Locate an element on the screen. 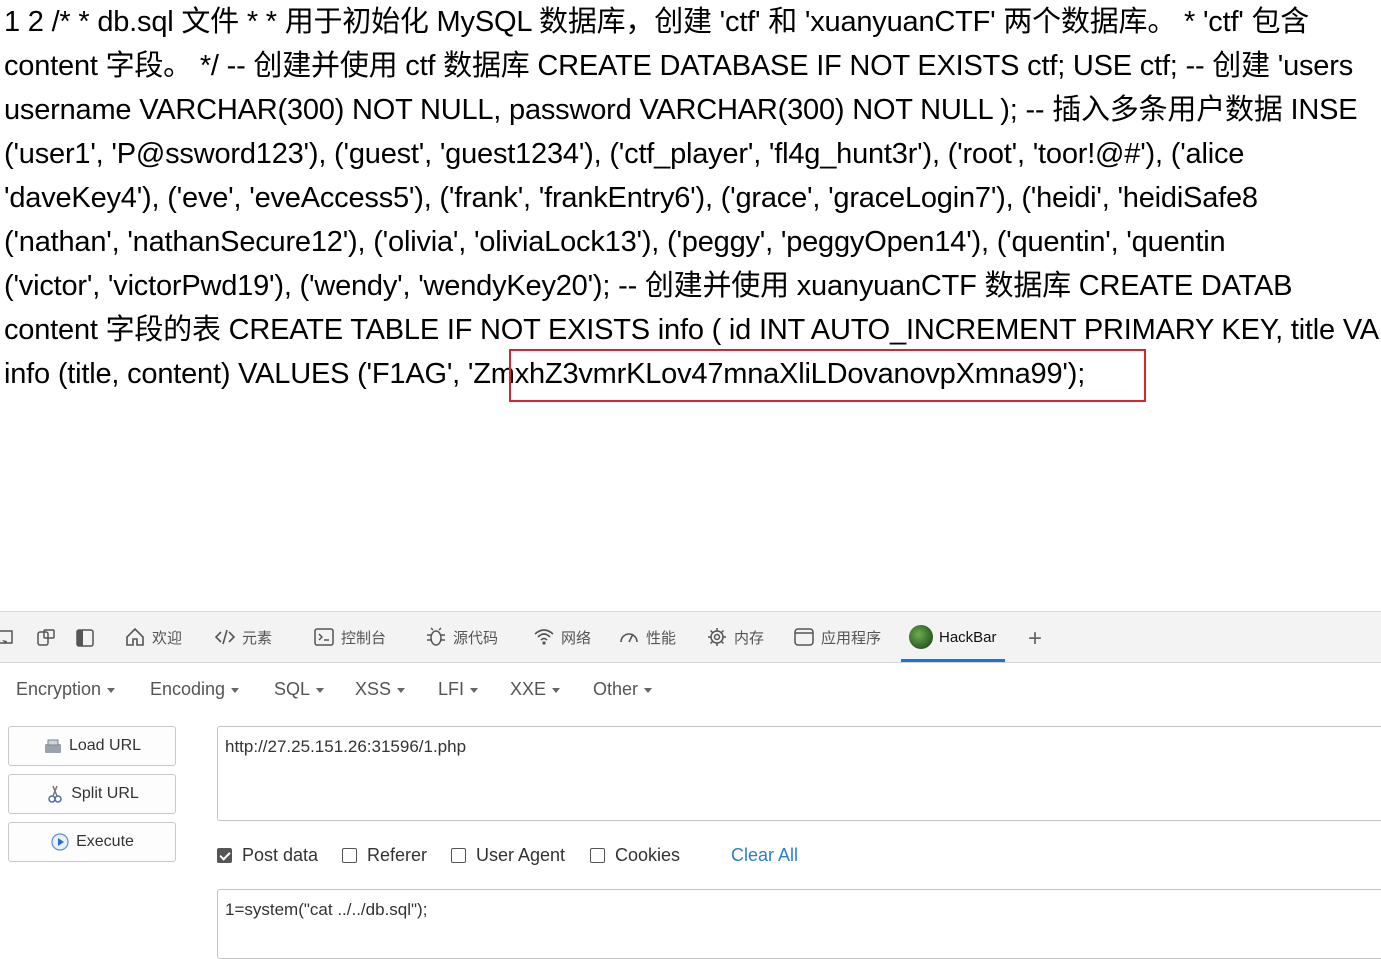  menu-xss: XSS is located at coordinates (380, 689).